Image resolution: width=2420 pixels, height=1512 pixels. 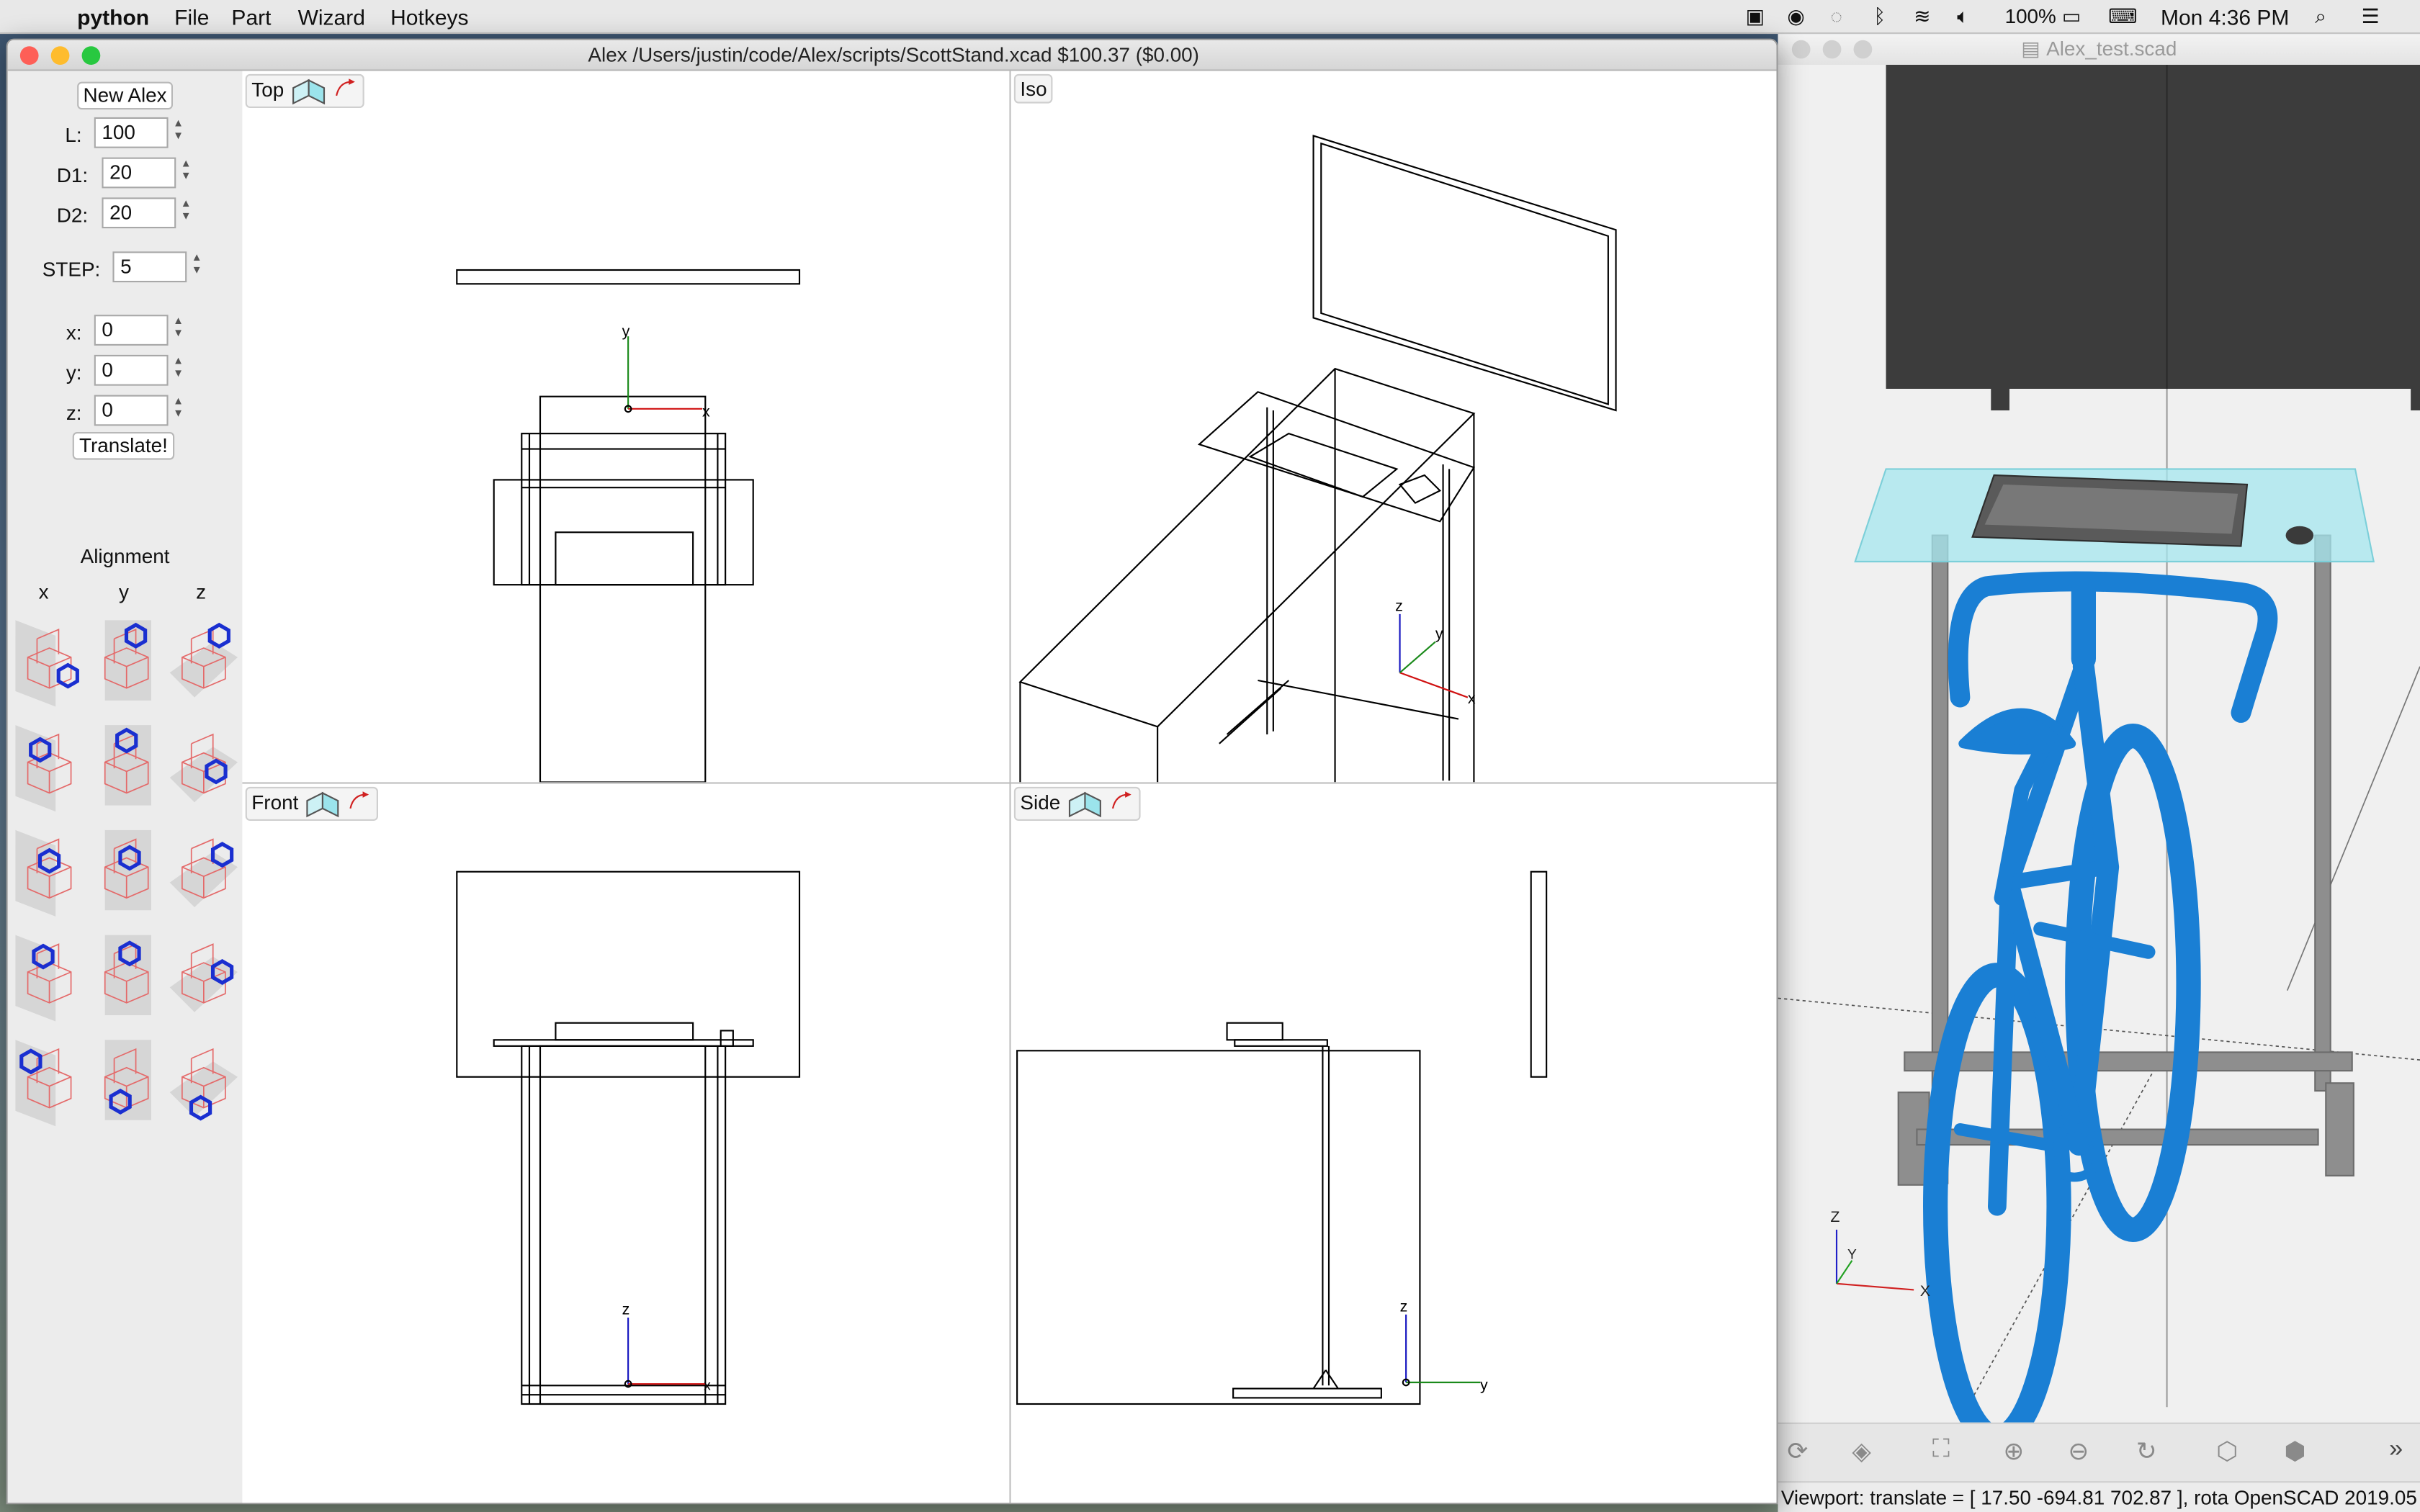 What do you see at coordinates (1941, 1450) in the screenshot?
I see `view-all-icon: ⛶` at bounding box center [1941, 1450].